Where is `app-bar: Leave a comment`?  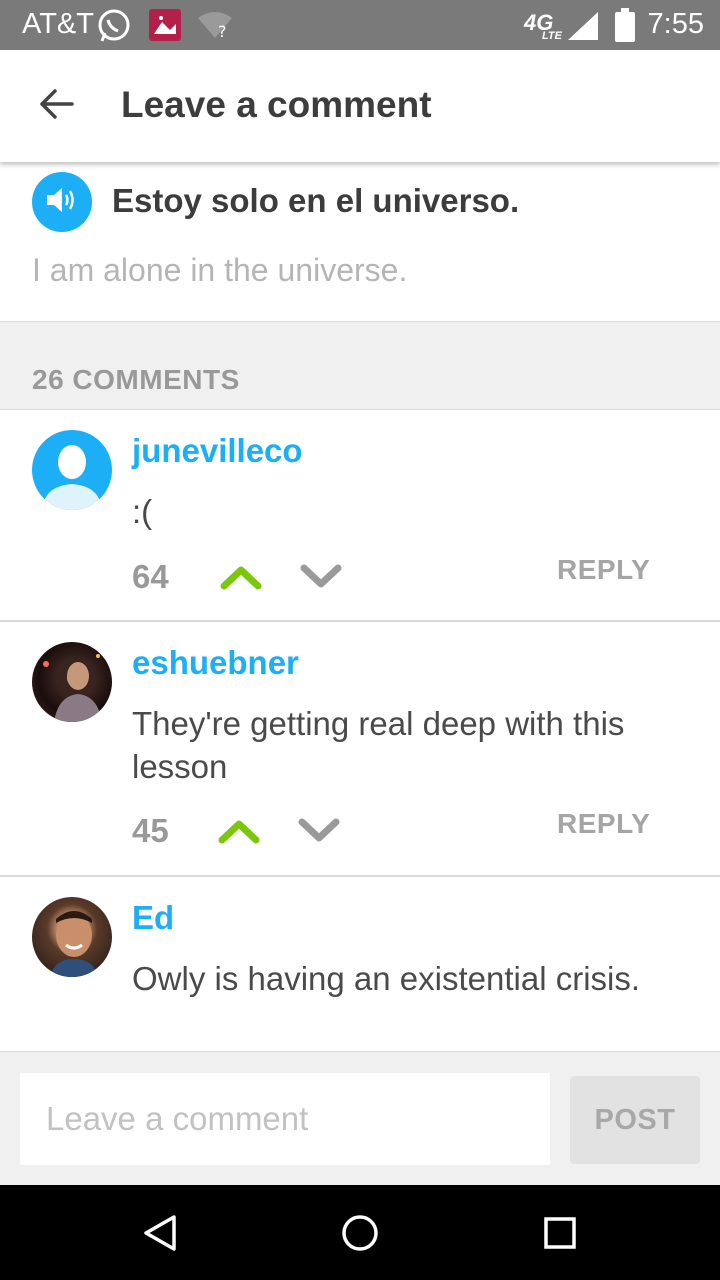
app-bar: Leave a comment is located at coordinates (360, 106).